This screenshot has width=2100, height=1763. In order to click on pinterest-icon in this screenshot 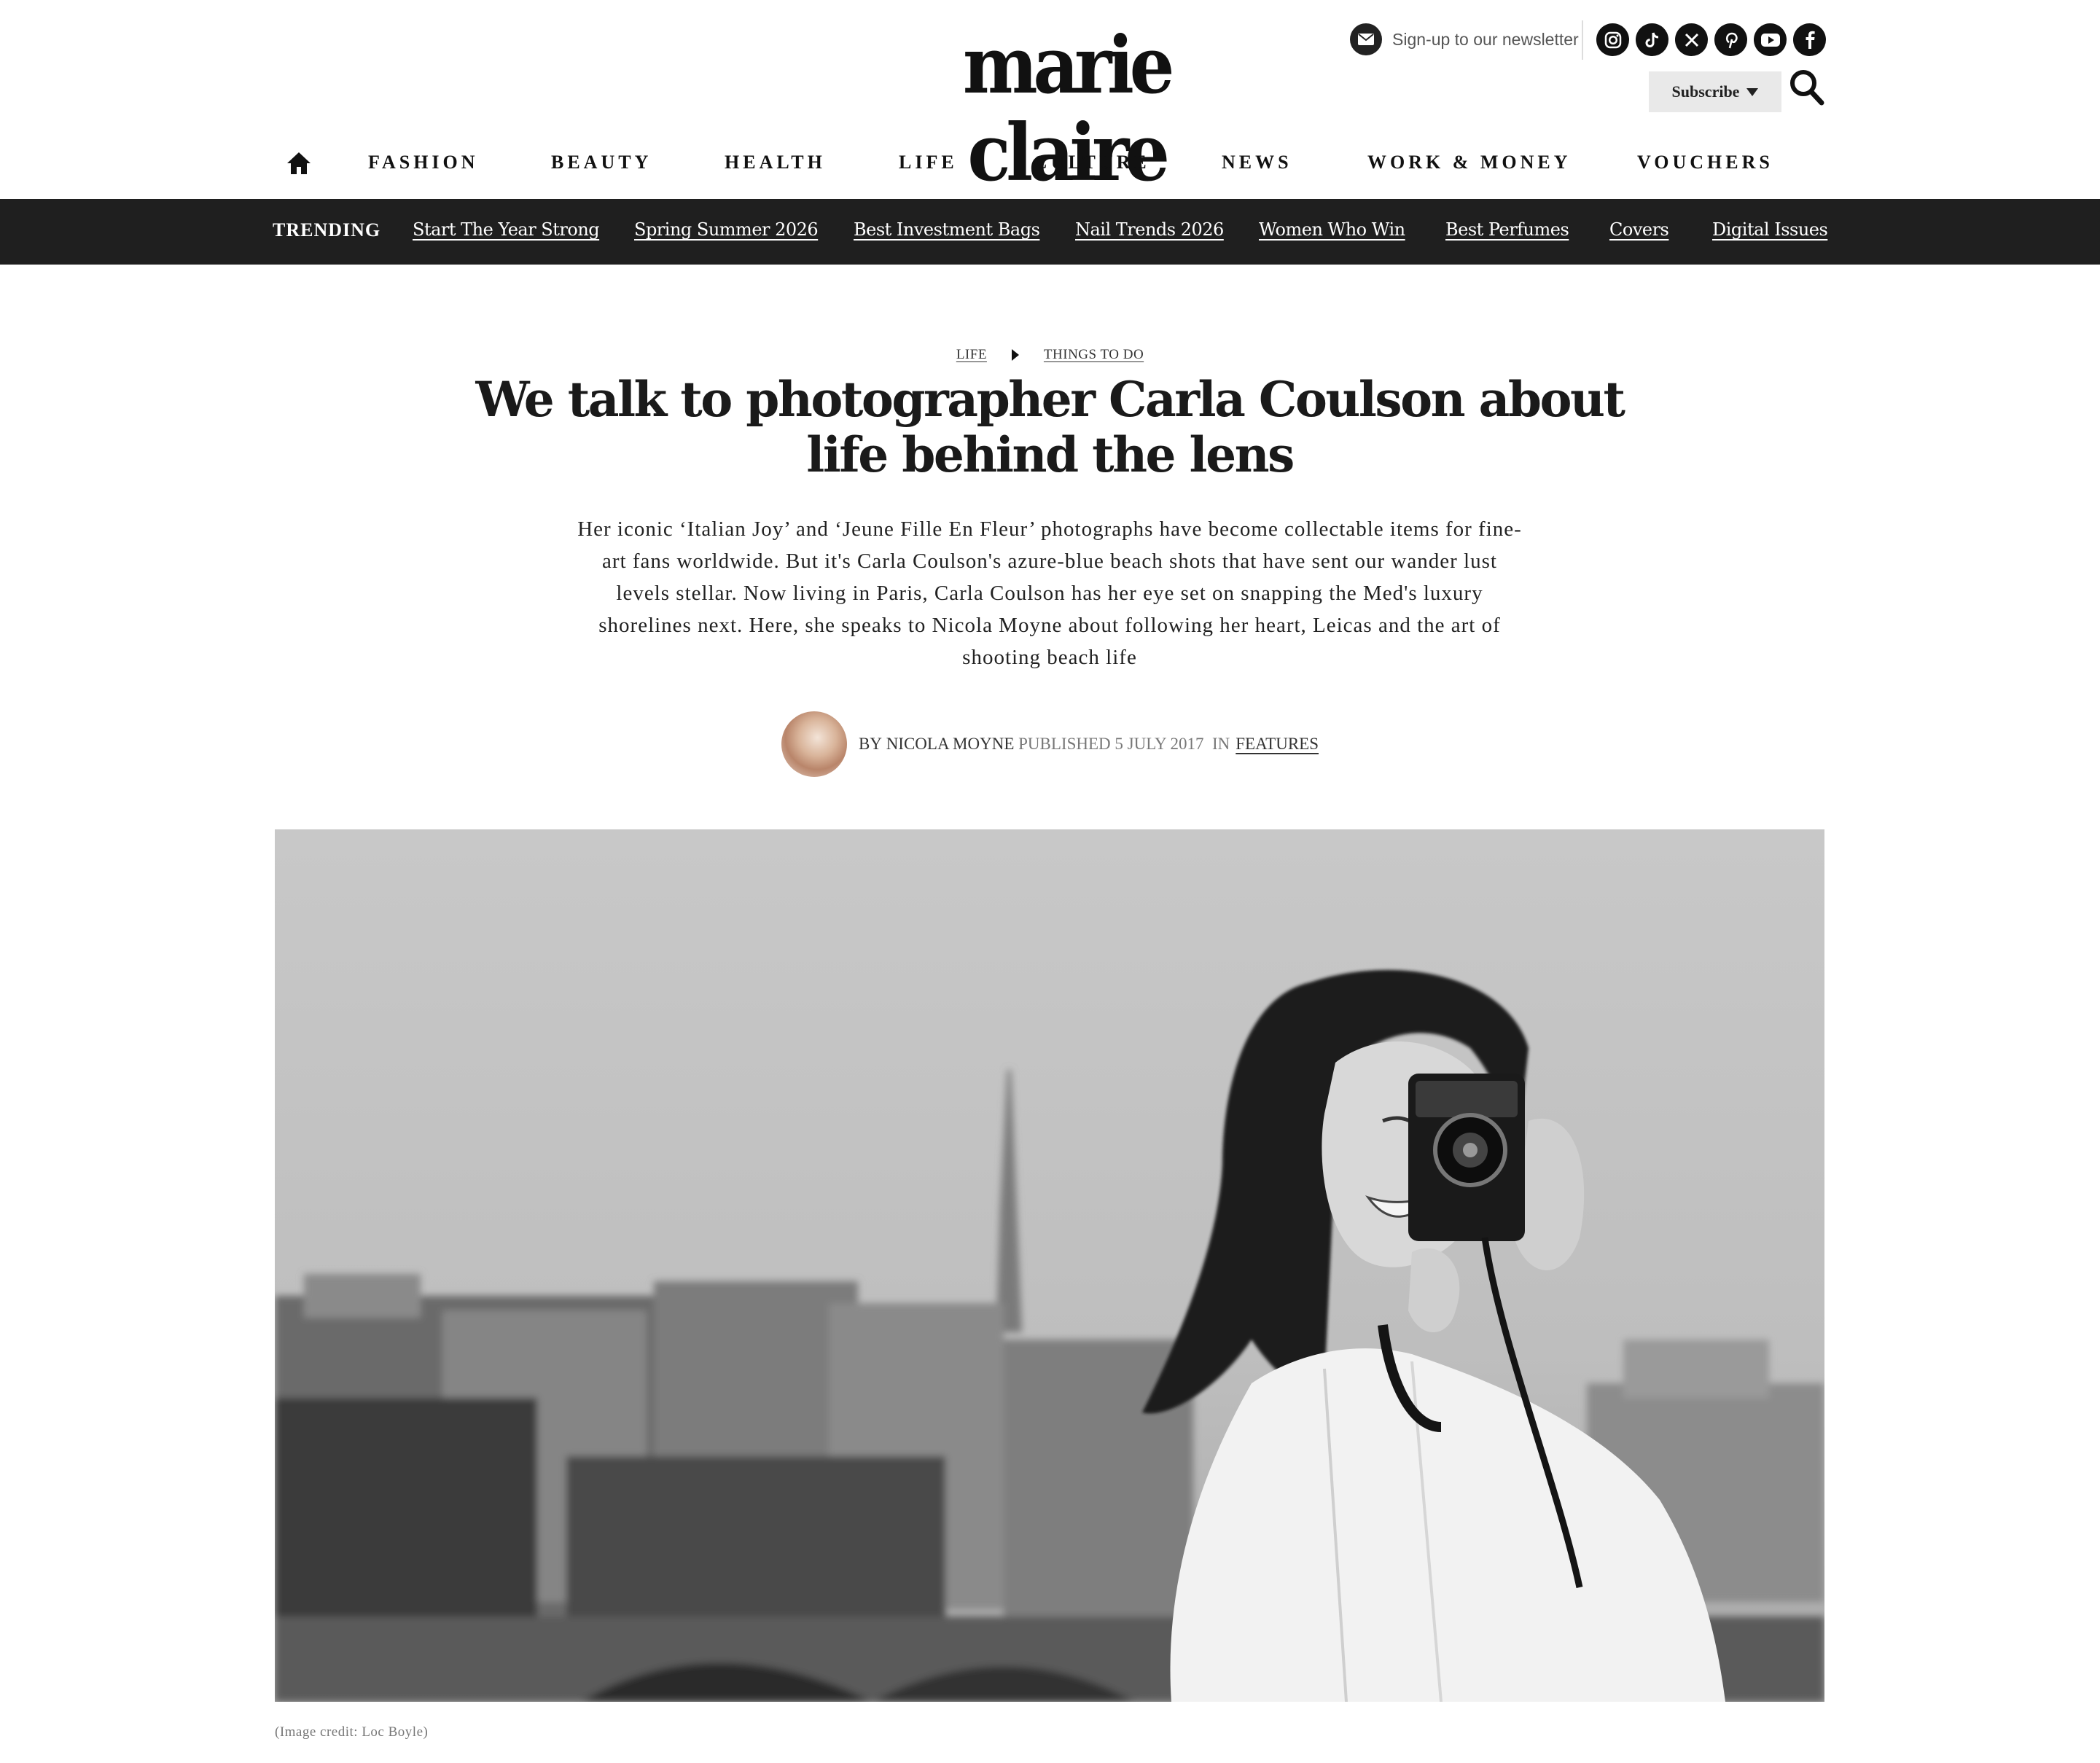, I will do `click(1730, 39)`.